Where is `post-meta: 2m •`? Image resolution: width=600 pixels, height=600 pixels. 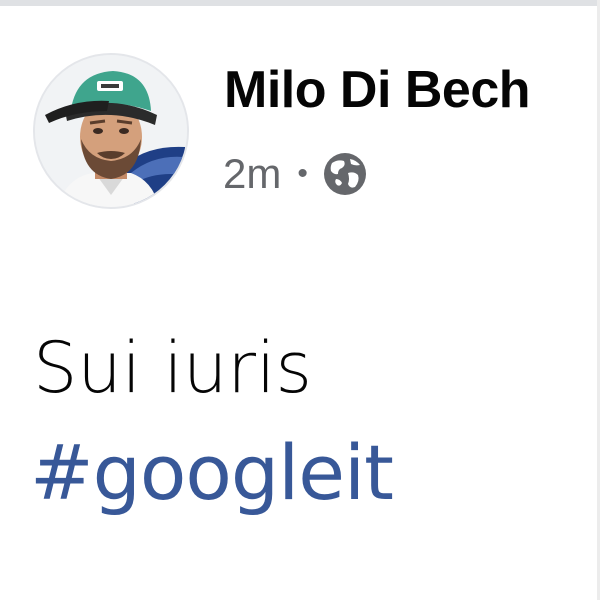 post-meta: 2m • is located at coordinates (295, 174).